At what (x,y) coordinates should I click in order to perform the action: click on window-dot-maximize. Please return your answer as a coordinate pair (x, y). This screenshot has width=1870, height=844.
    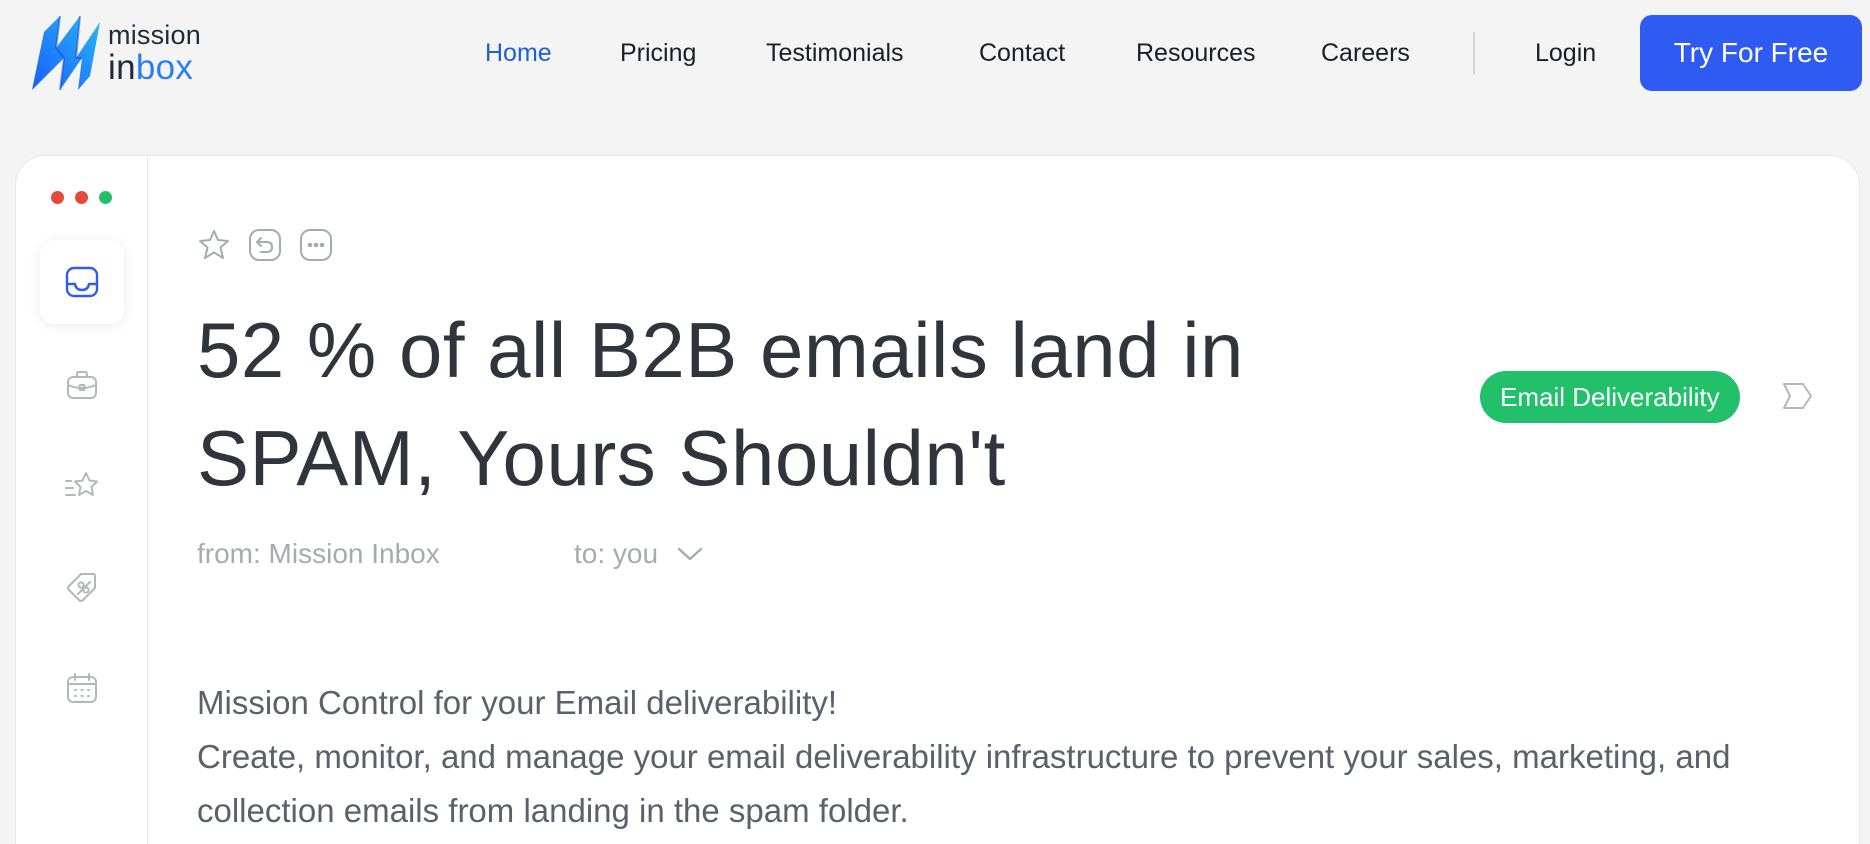
    Looking at the image, I should click on (105, 197).